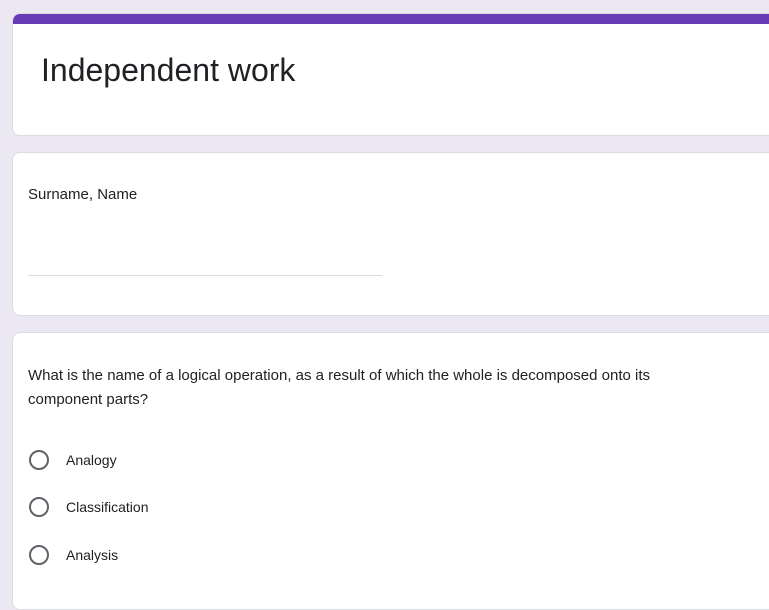 The image size is (769, 610). Describe the element at coordinates (205, 265) in the screenshot. I see `name-answer-input` at that location.